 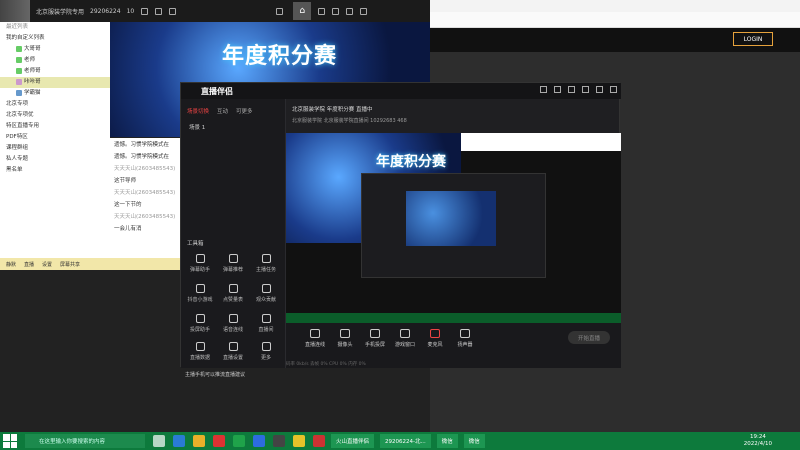 I want to click on live-button: 直播, so click(x=29, y=264).